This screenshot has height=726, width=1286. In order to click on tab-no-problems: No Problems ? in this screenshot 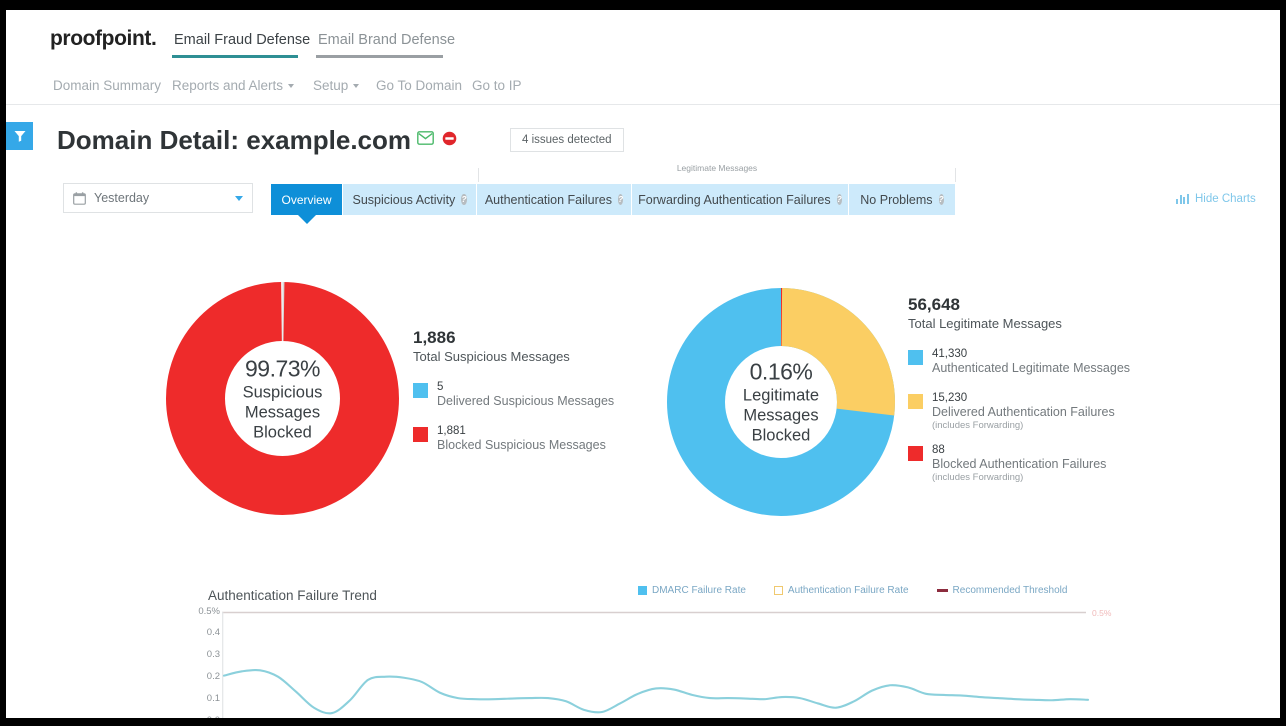, I will do `click(902, 199)`.